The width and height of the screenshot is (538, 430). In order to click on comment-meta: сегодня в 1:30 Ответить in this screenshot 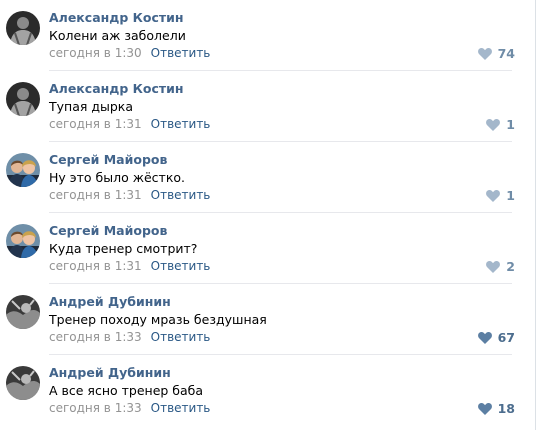, I will do `click(129, 53)`.